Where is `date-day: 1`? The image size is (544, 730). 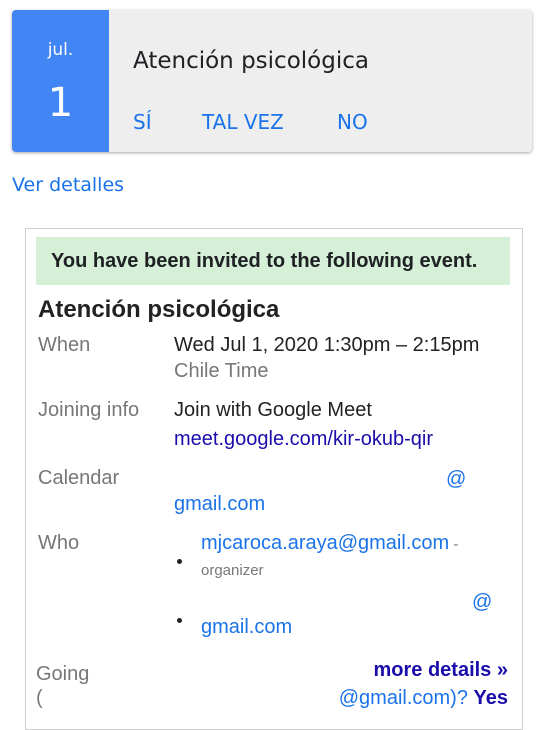 date-day: 1 is located at coordinates (60, 103).